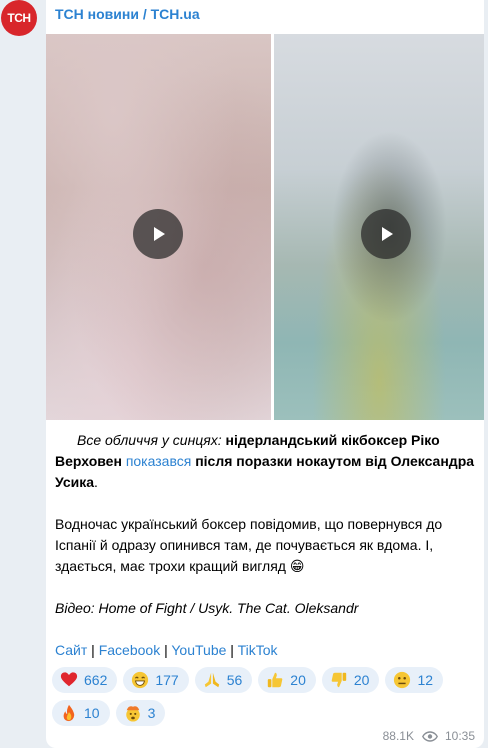  I want to click on social-links: Сайт | Facebook | YouTube | TikTok, so click(265, 650).